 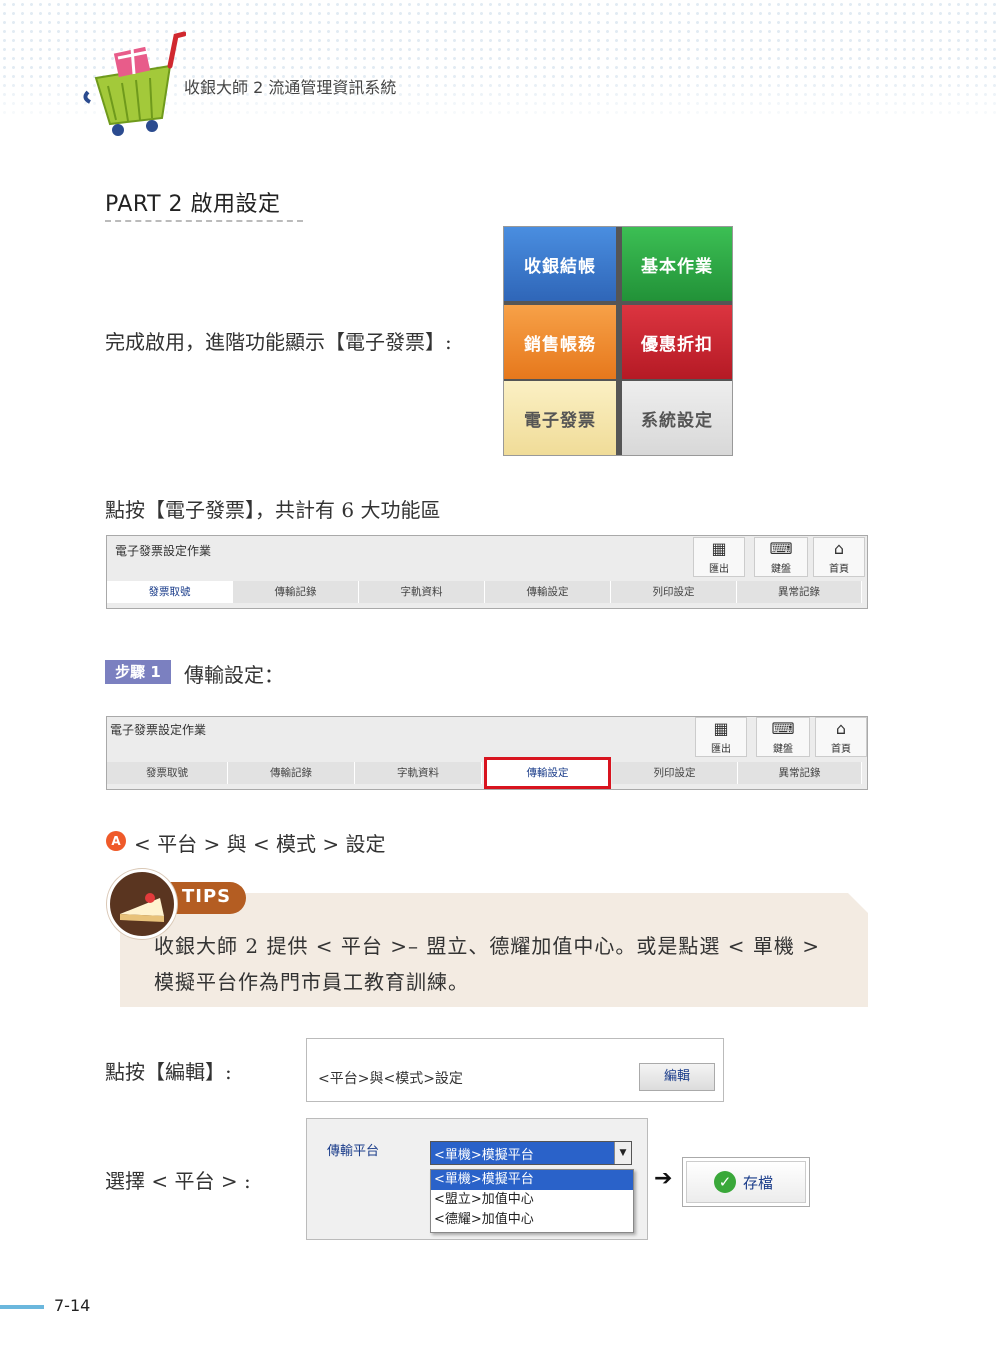 I want to click on part-heading: PART 2 啟用設定, so click(x=193, y=204).